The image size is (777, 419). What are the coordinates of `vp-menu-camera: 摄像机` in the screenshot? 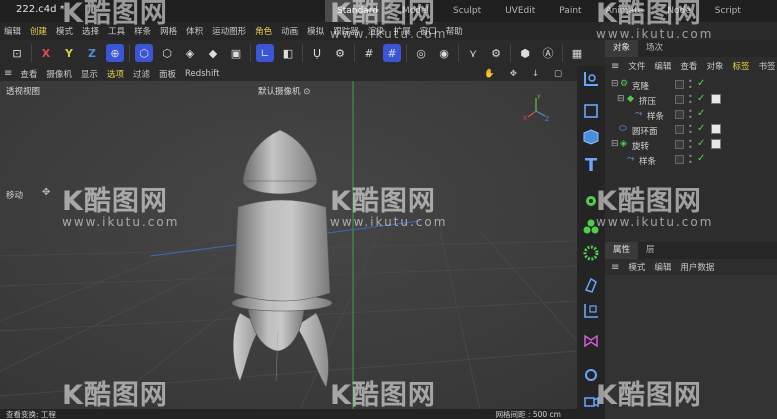 It's located at (59, 74).